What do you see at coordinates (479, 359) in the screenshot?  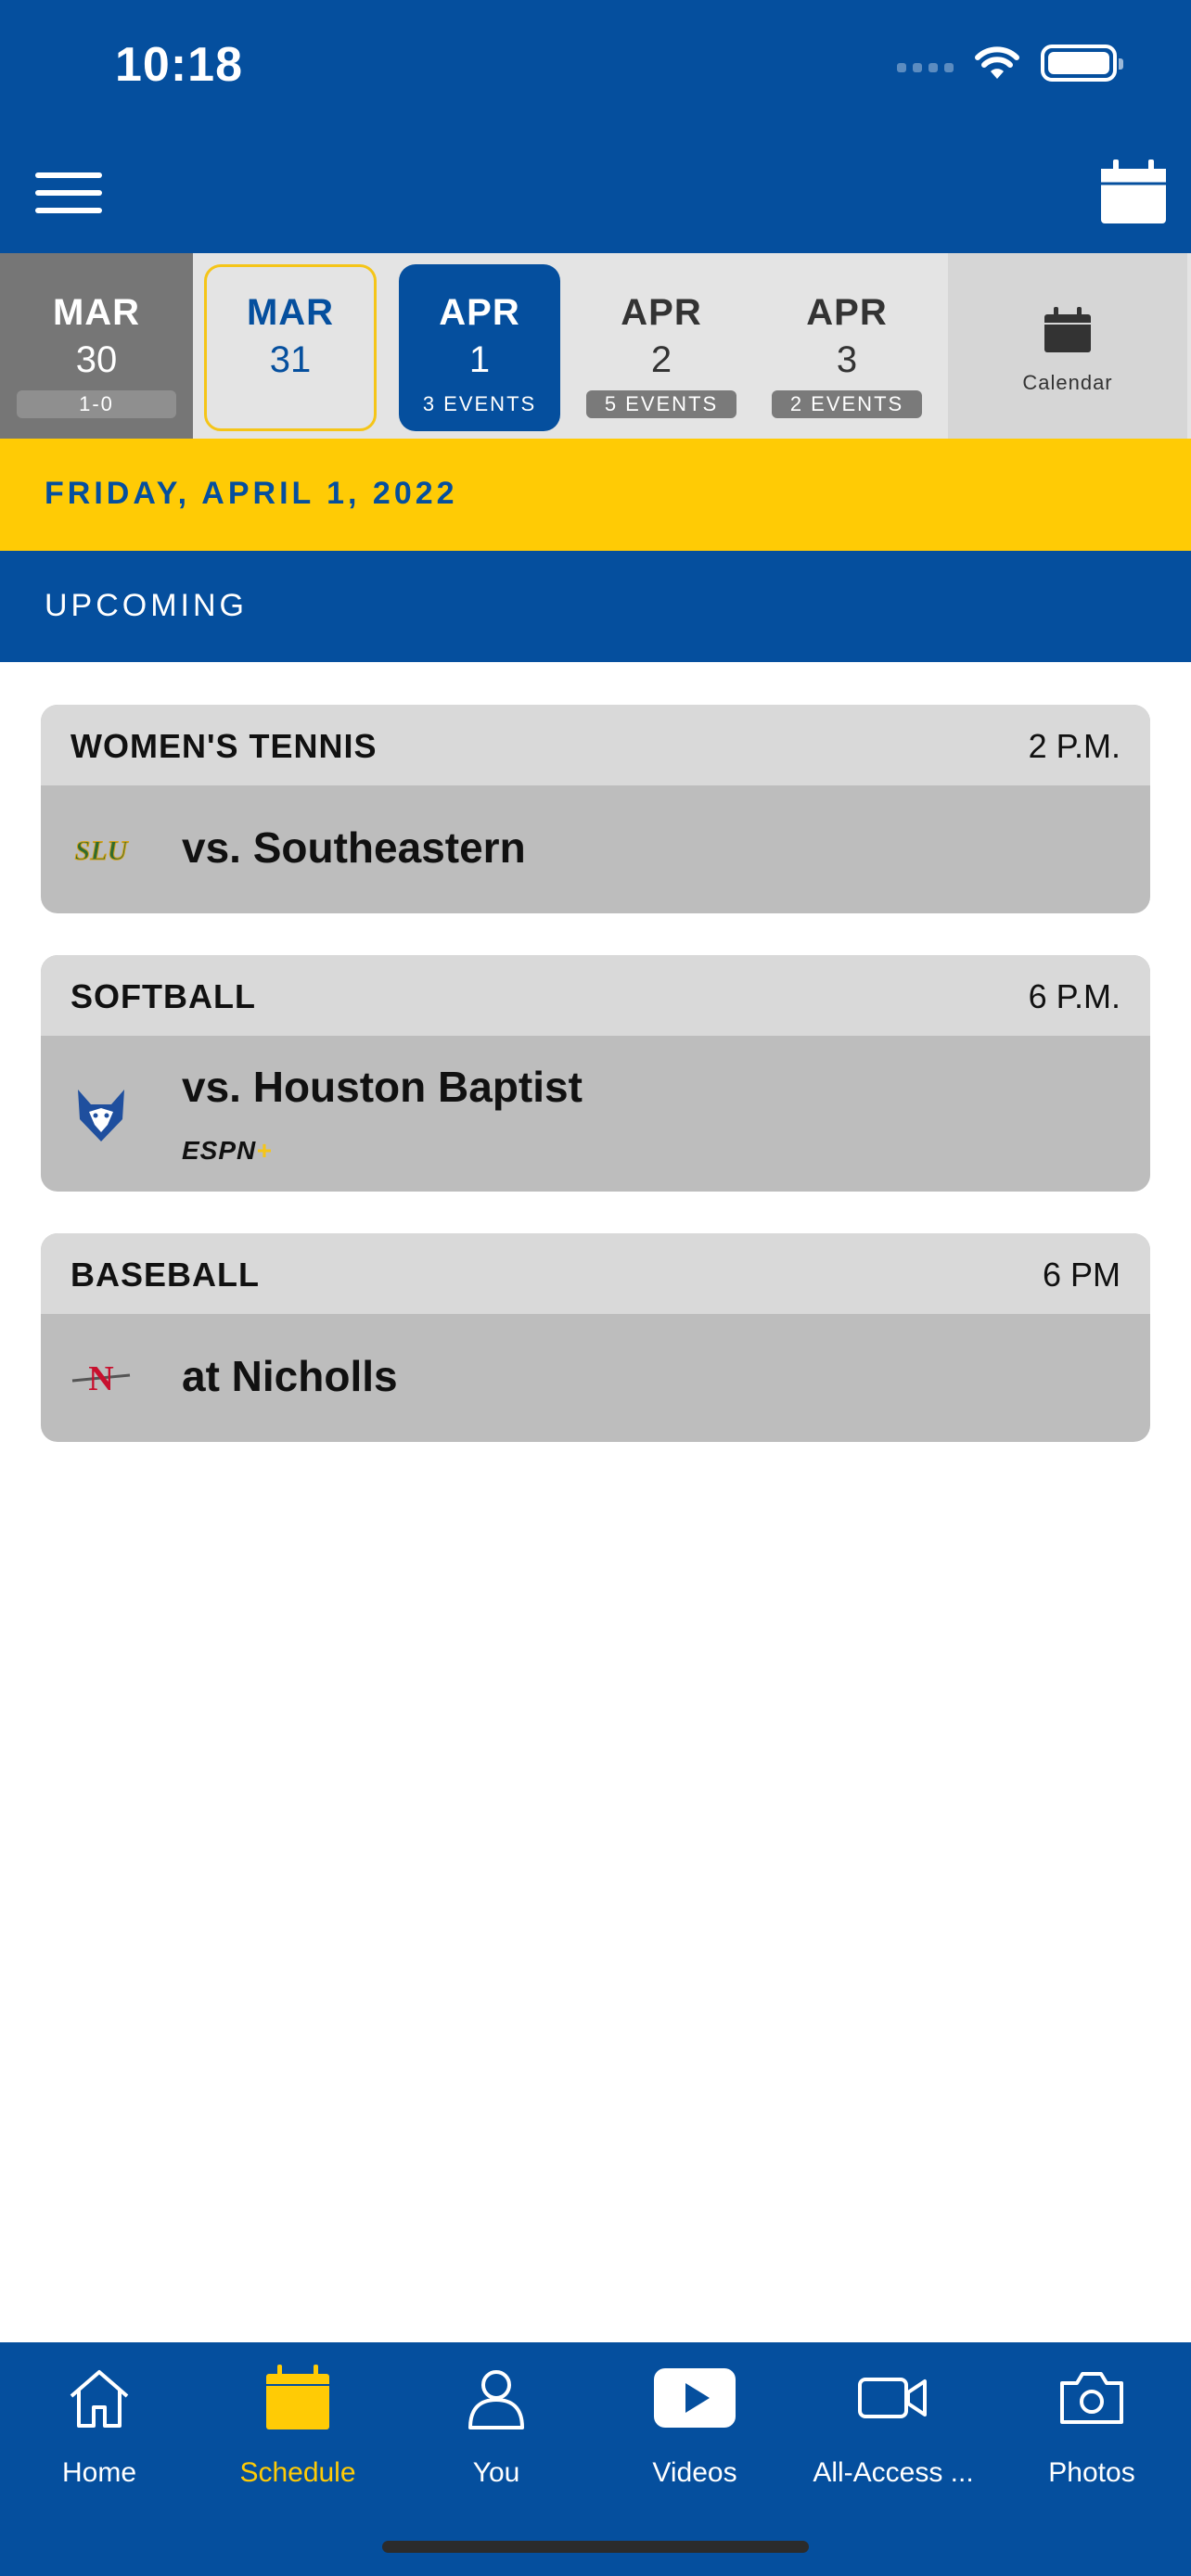 I see `date-day: 1` at bounding box center [479, 359].